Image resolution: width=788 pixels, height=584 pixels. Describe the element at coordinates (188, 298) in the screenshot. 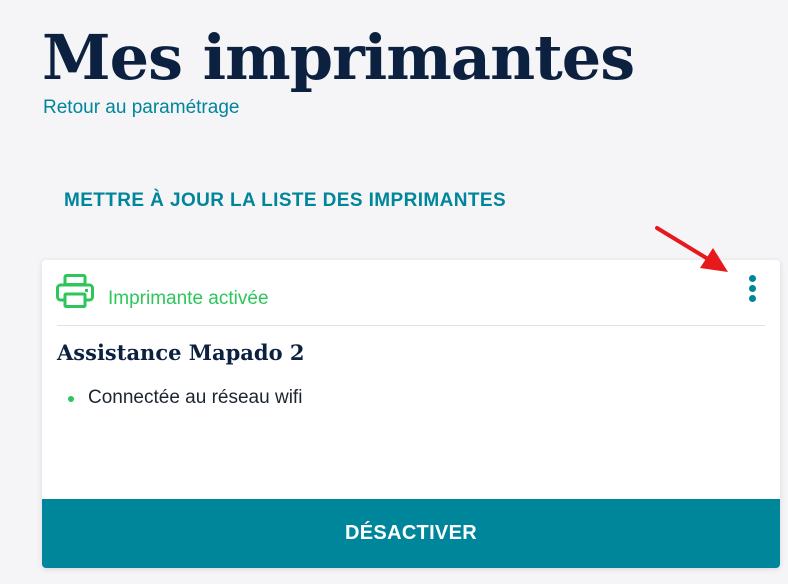

I see `printer-status: Imprimante activée` at that location.